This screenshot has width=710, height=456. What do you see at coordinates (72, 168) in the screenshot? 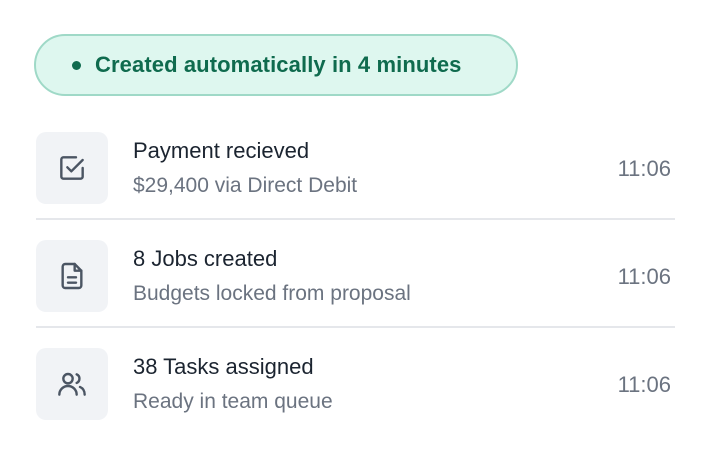
I see `checkbox-check-icon` at bounding box center [72, 168].